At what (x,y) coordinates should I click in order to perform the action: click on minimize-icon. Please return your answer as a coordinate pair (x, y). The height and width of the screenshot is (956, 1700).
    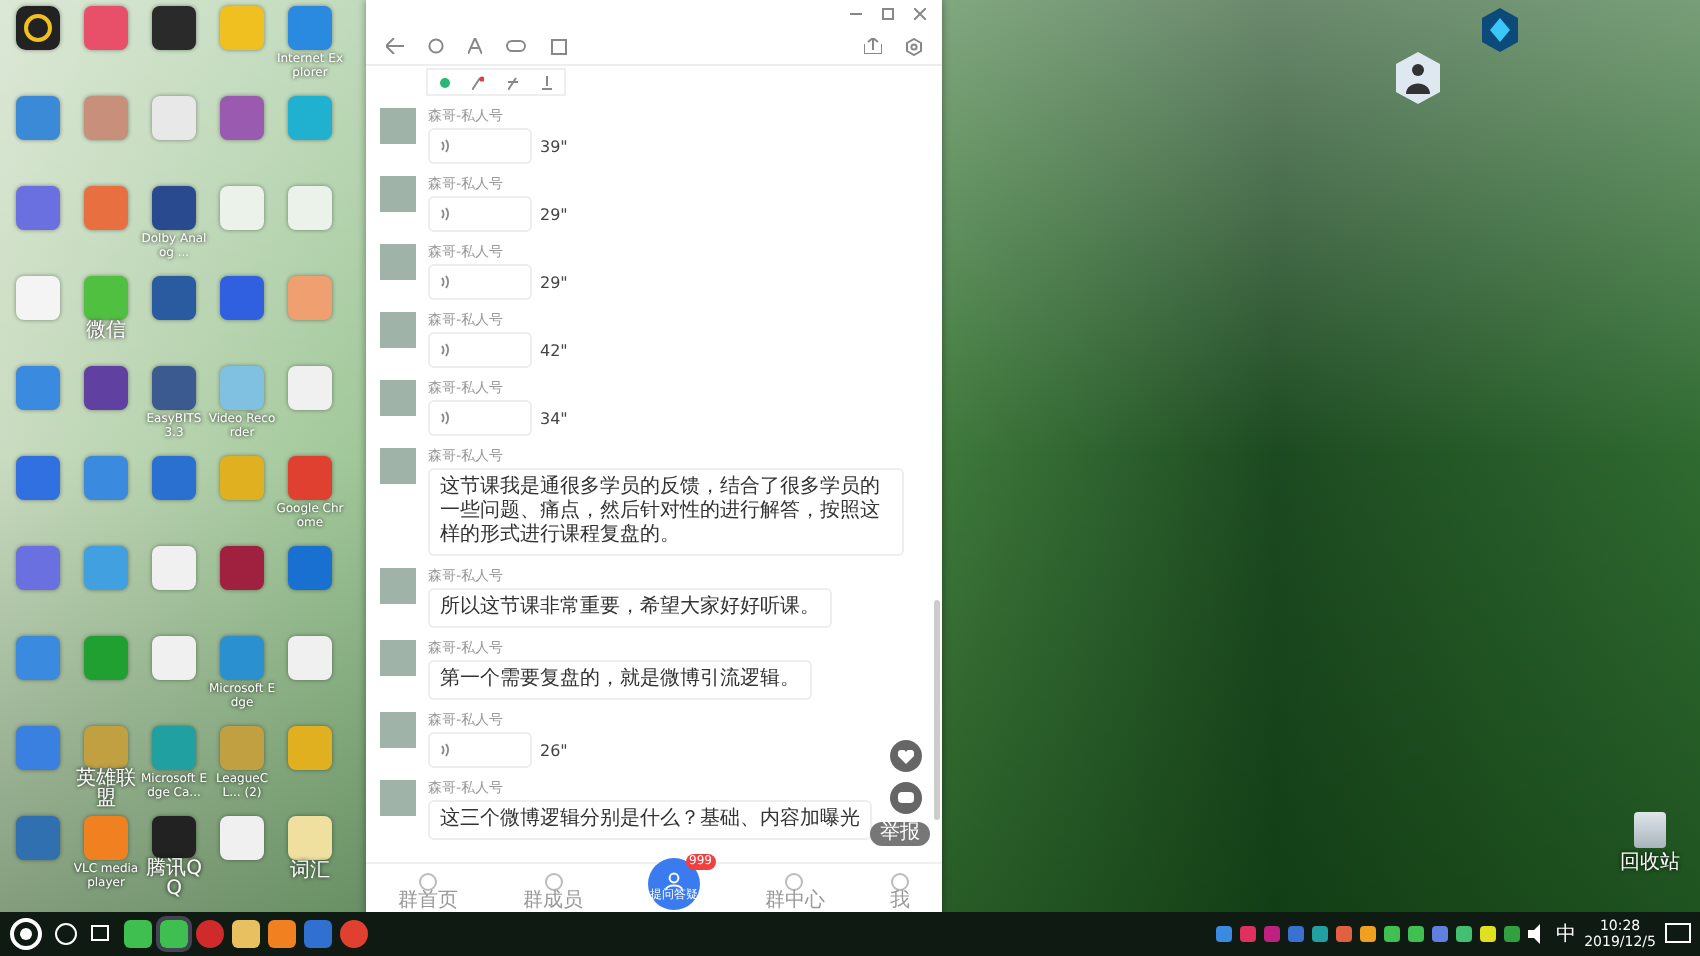
    Looking at the image, I should click on (856, 14).